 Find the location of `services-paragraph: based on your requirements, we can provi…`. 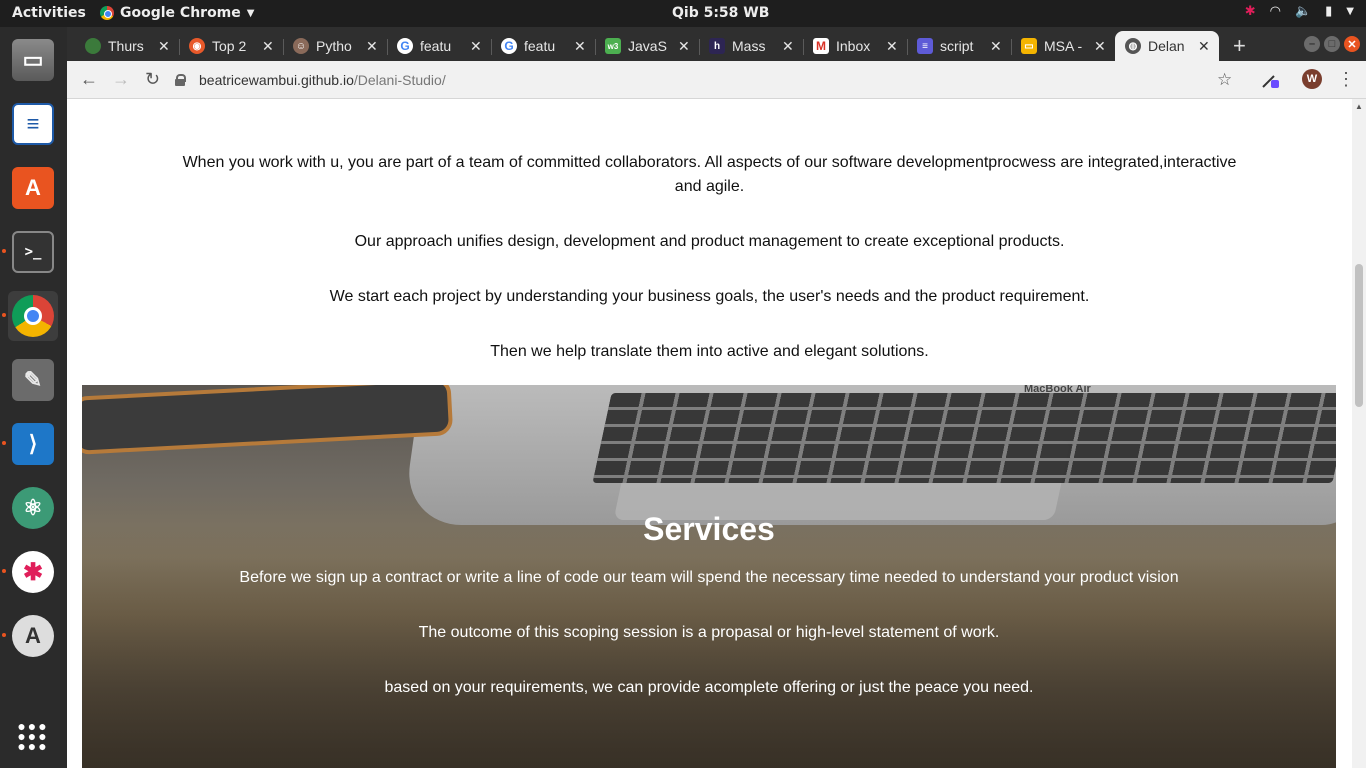

services-paragraph: based on your requirements, we can provi… is located at coordinates (709, 687).